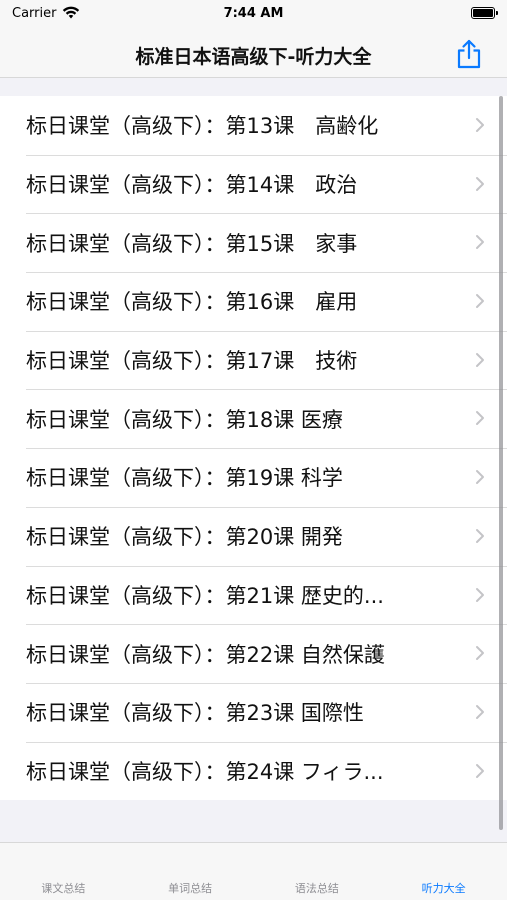  I want to click on list-item: 标日课堂（高级下）：第15课 家事, so click(253, 242).